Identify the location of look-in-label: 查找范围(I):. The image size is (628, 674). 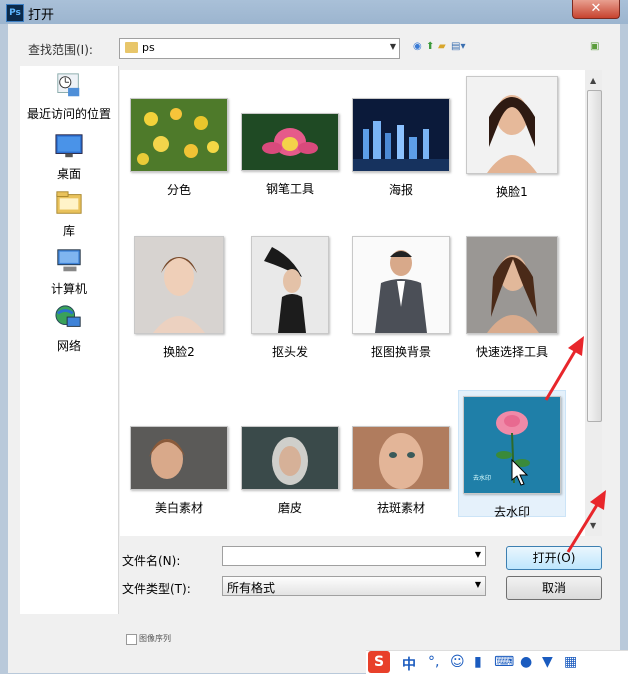
(60, 50).